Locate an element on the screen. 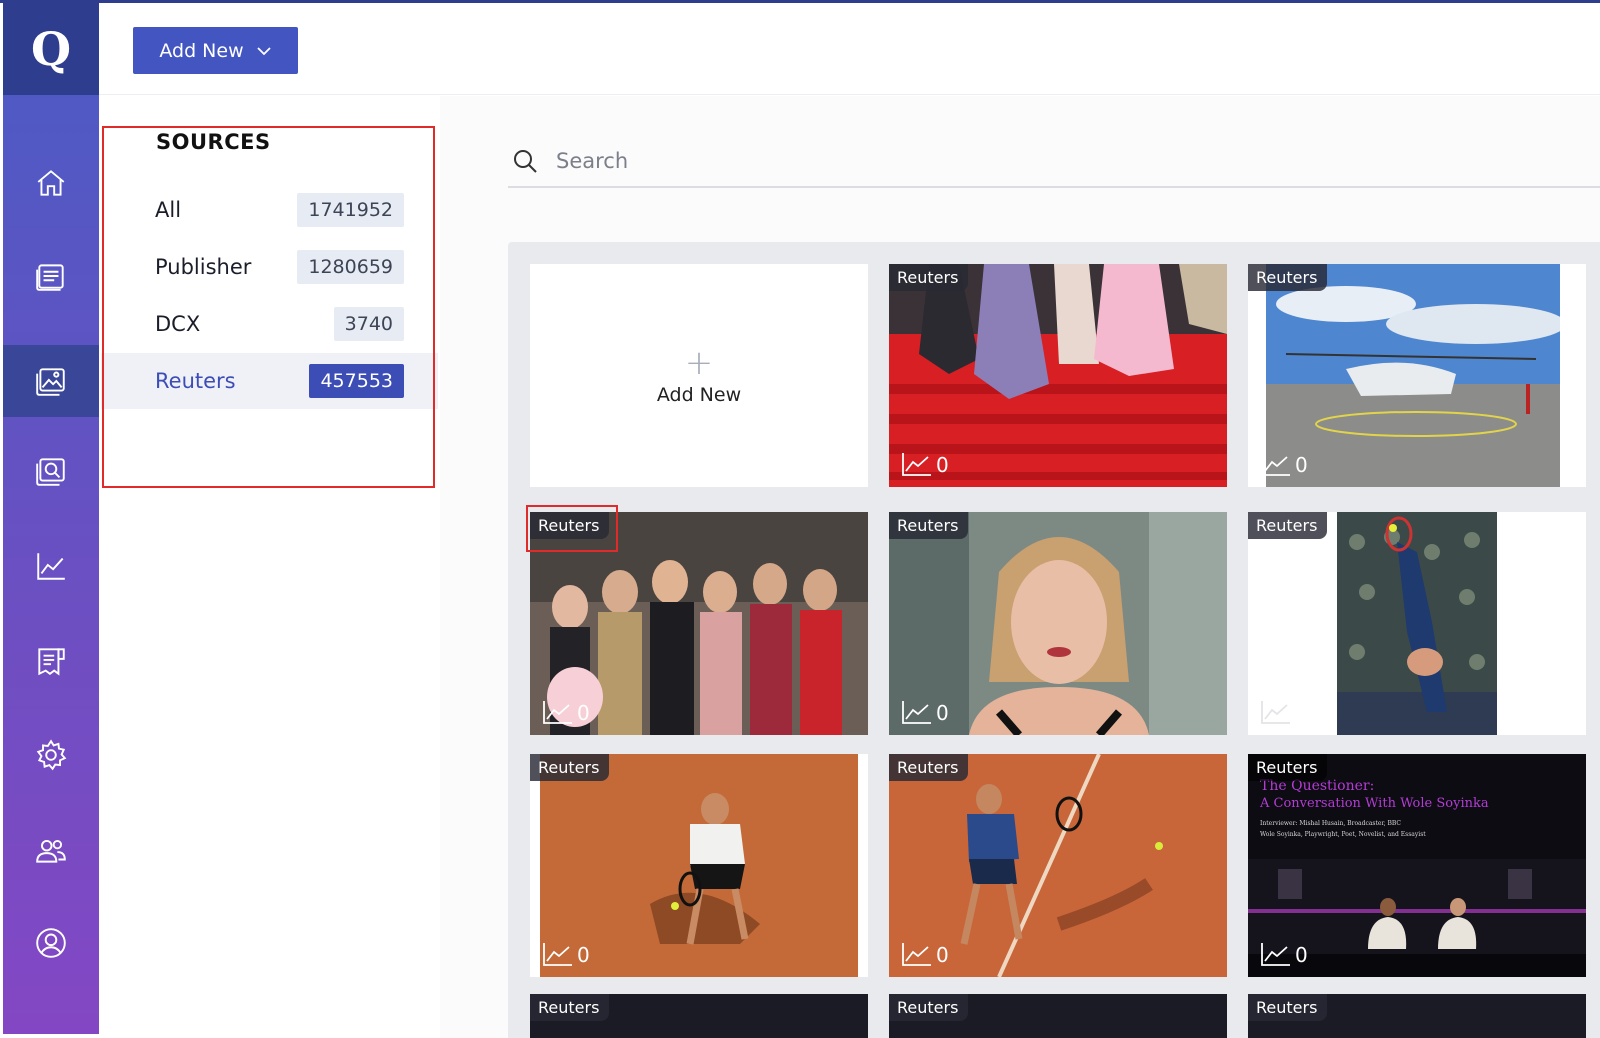  nav-settings is located at coordinates (51, 755).